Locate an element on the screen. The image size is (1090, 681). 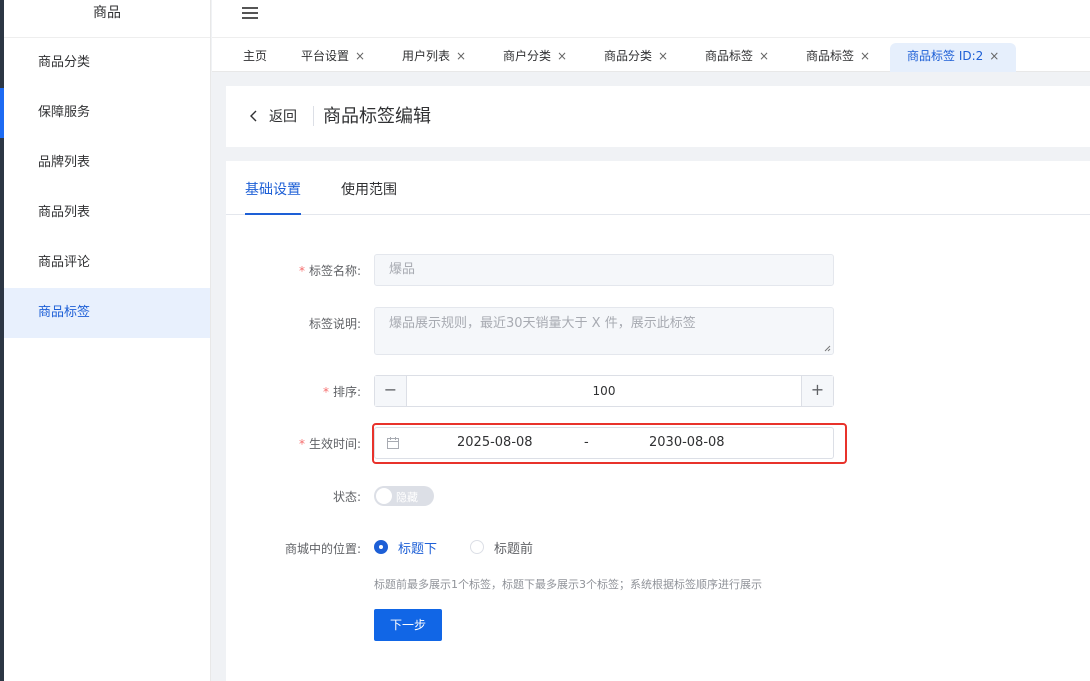
sidebar-item-goods-list: 商品列表 is located at coordinates (107, 213).